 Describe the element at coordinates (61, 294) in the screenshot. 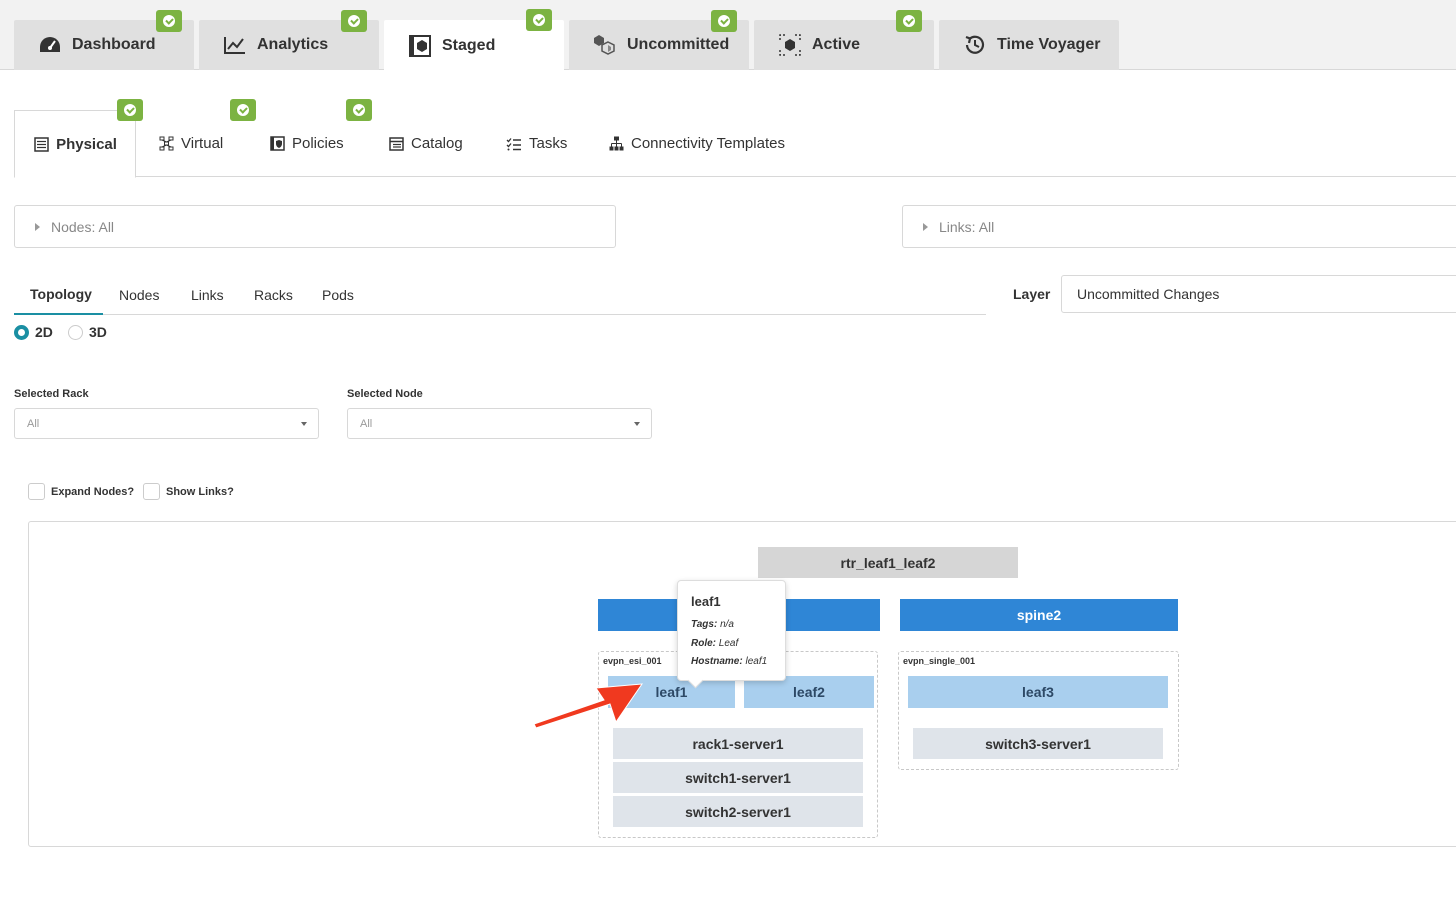

I see `tab-topology-label: Topology` at that location.